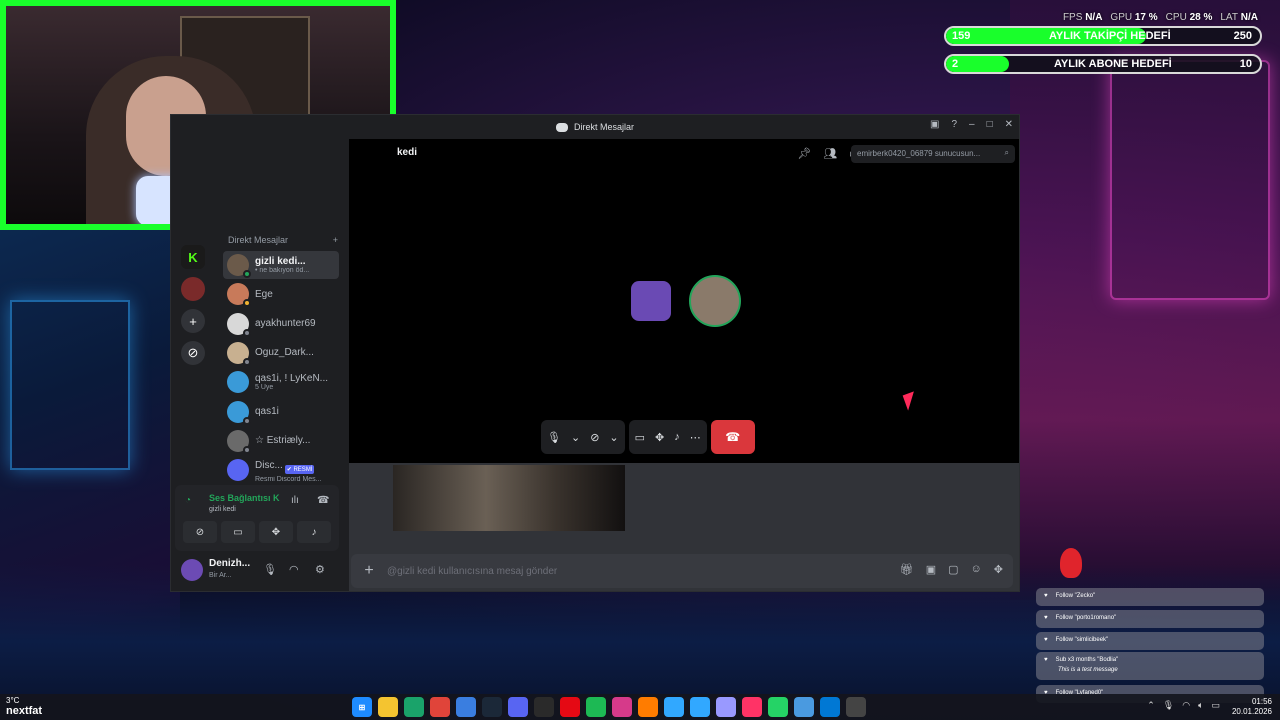  What do you see at coordinates (677, 437) in the screenshot?
I see `soundboard-icon: ♪` at bounding box center [677, 437].